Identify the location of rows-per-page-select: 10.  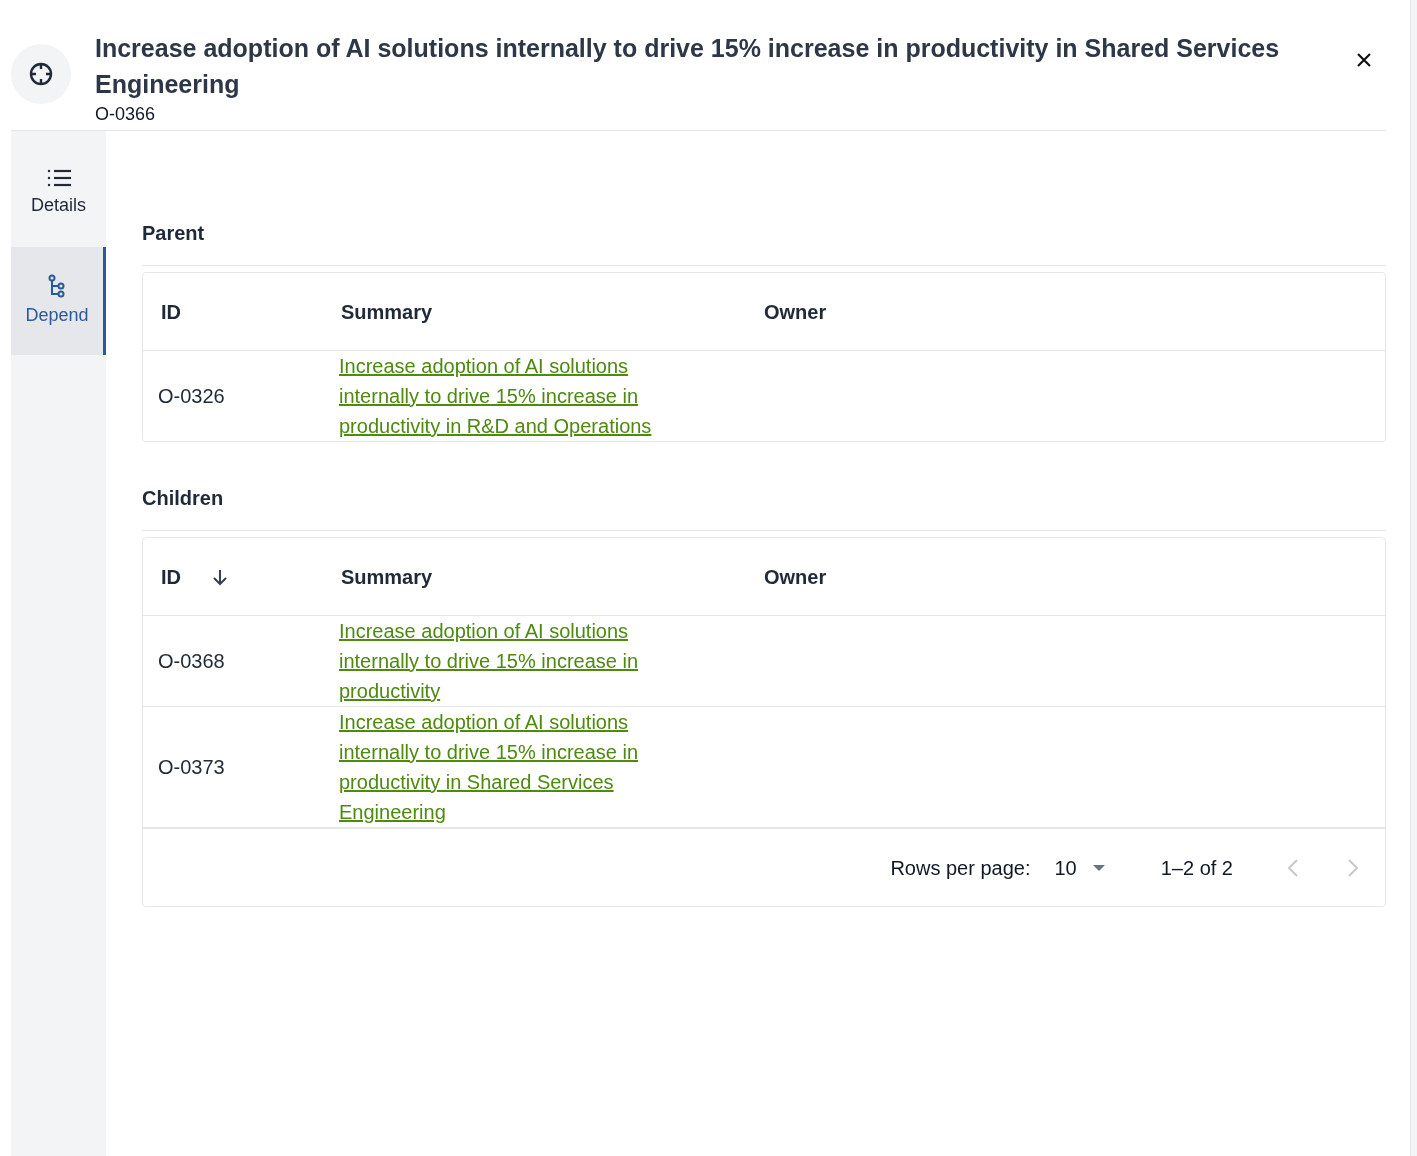
(1079, 867).